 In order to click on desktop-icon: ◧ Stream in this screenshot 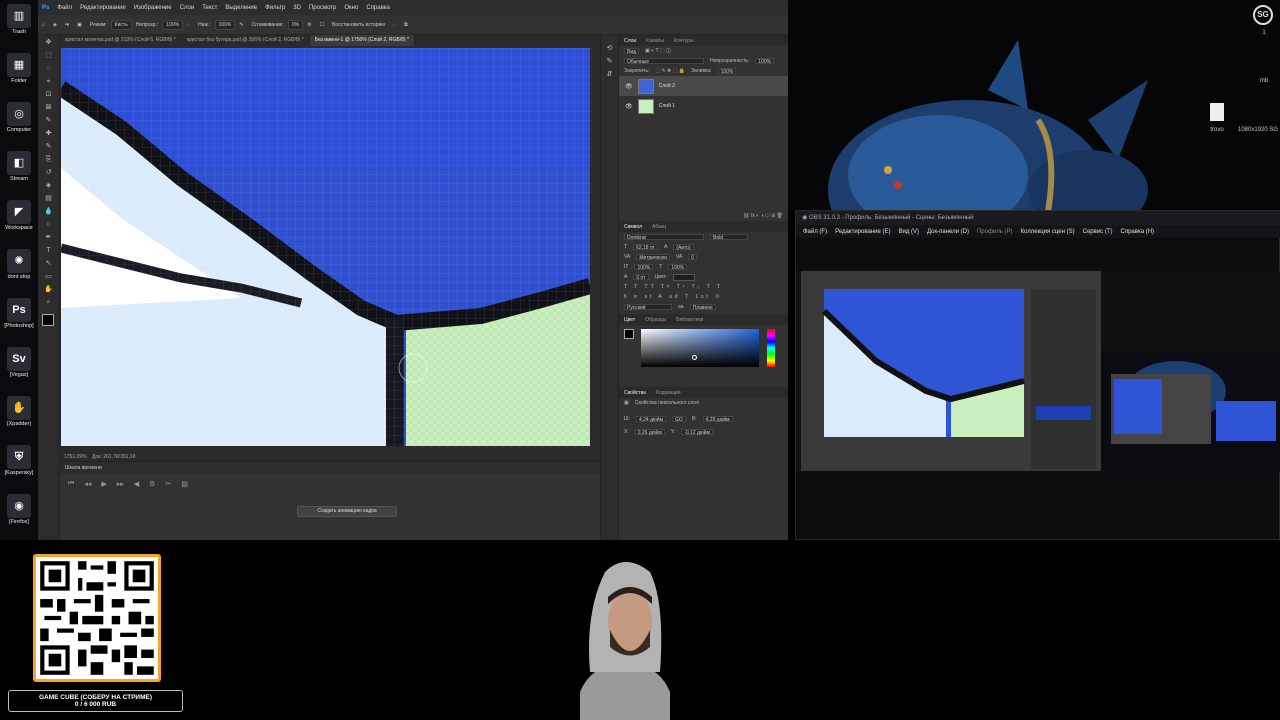, I will do `click(19, 172)`.